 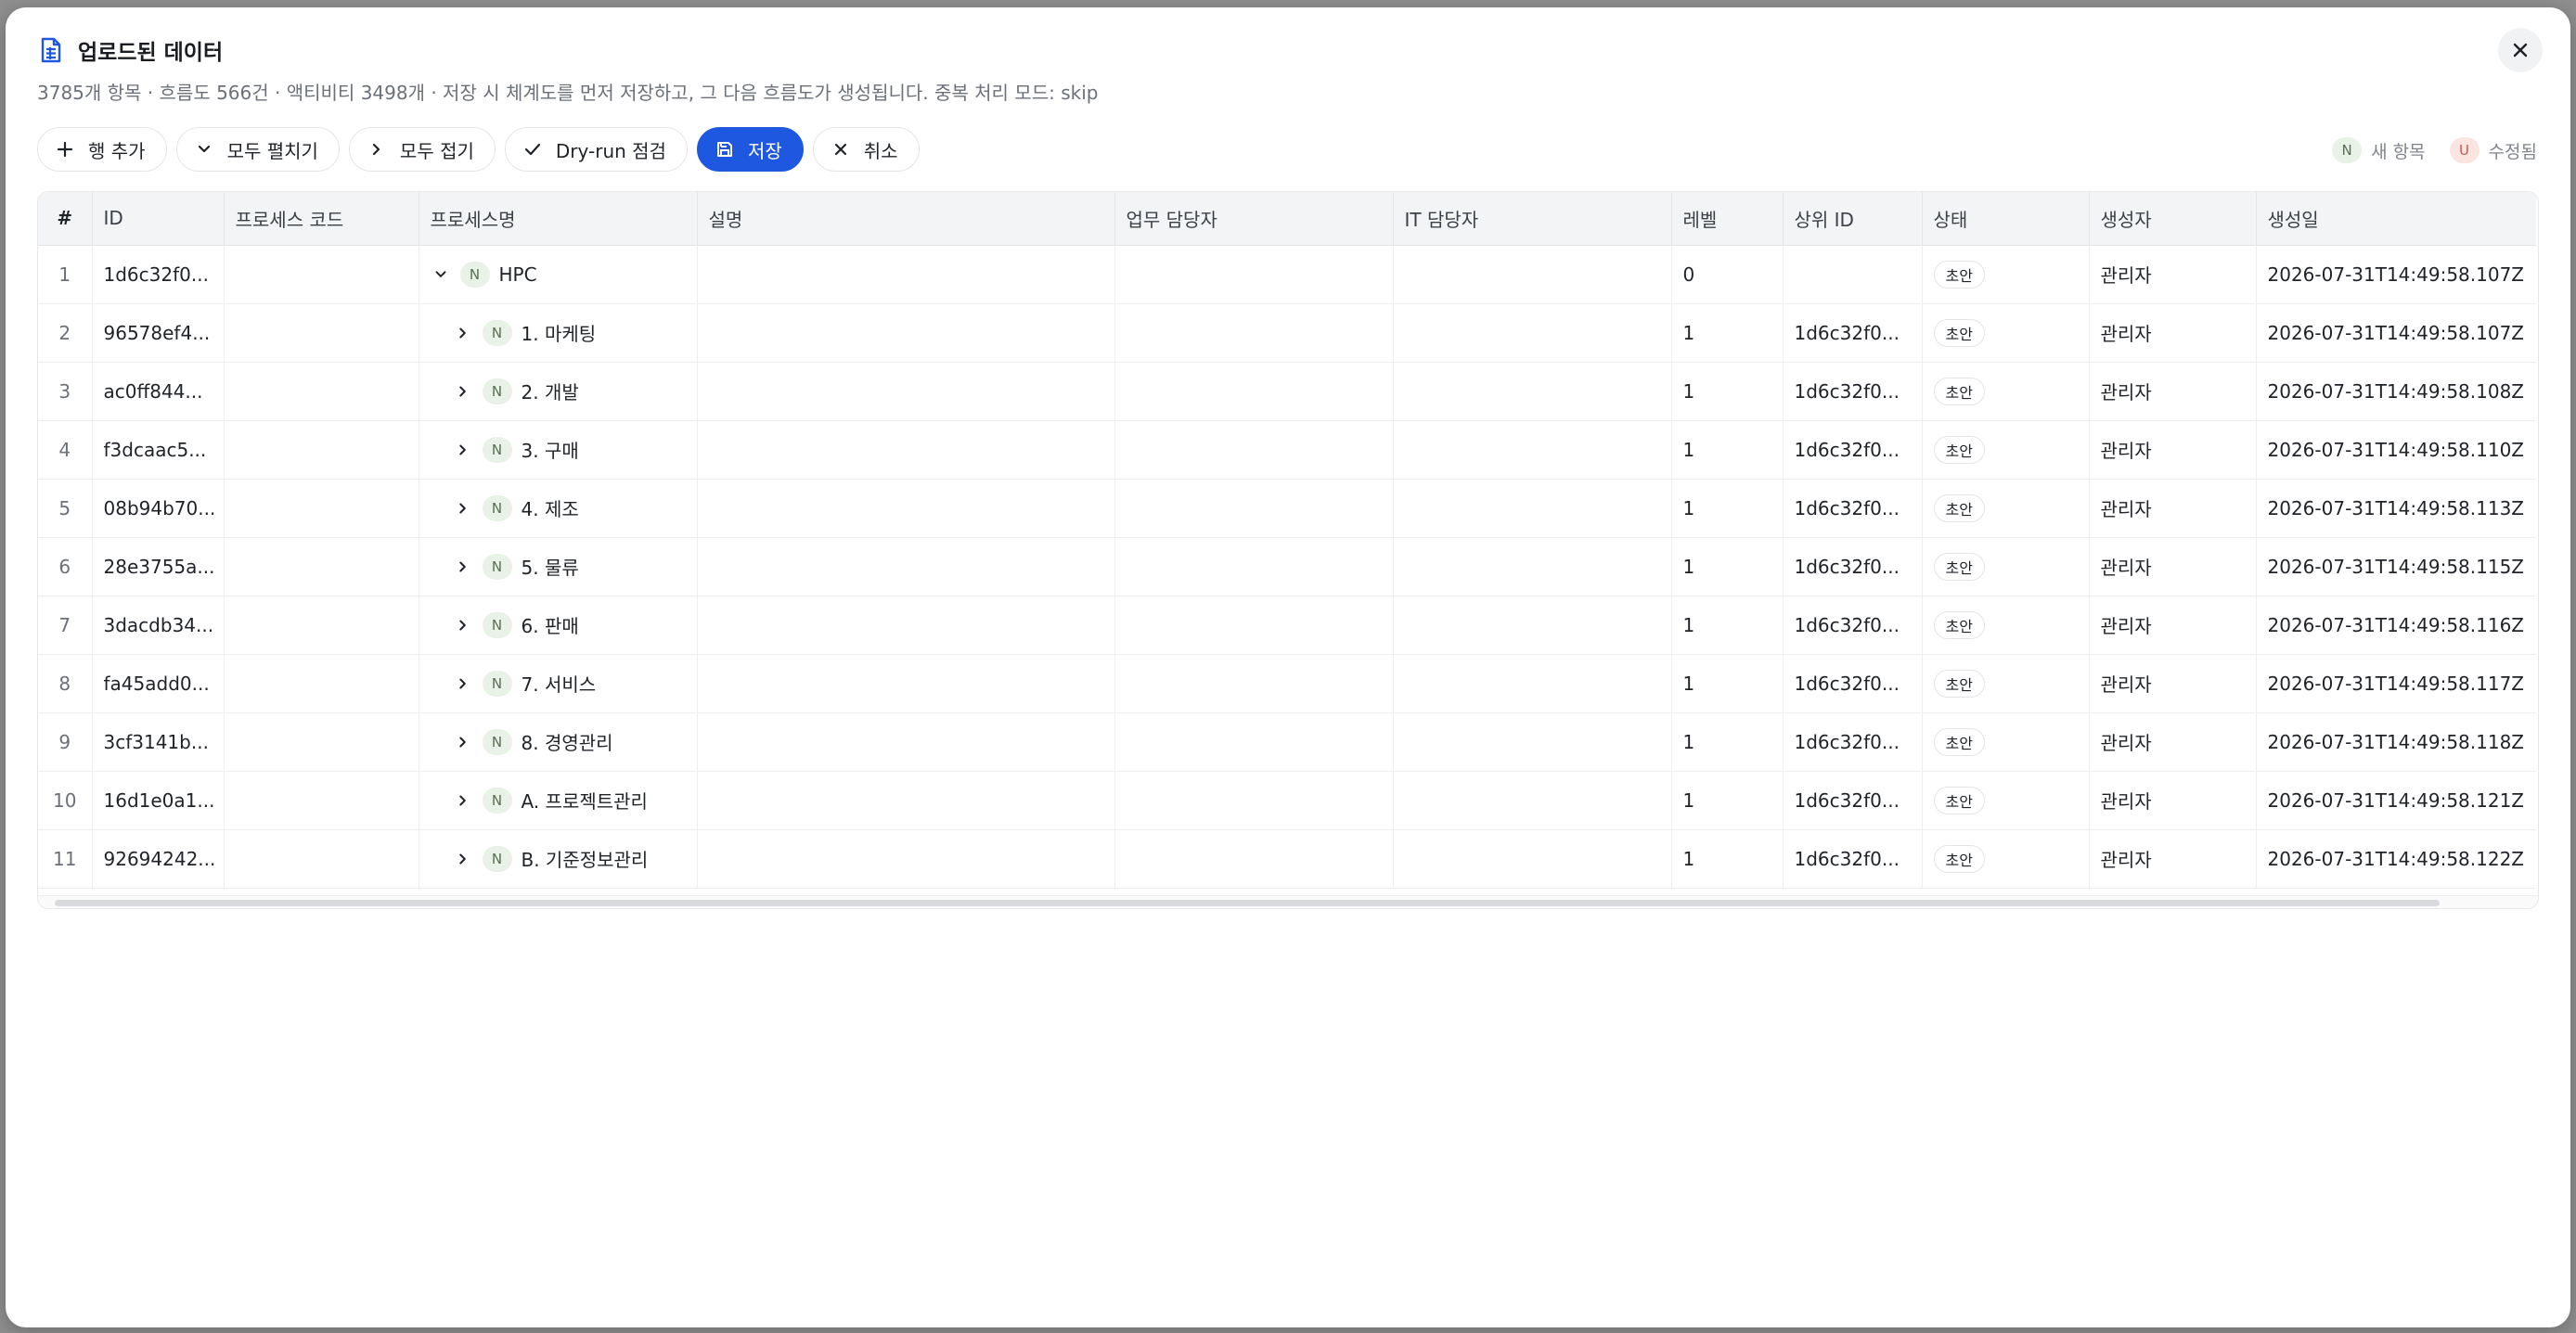 I want to click on process-name-cell: N 2. 개발, so click(x=558, y=391).